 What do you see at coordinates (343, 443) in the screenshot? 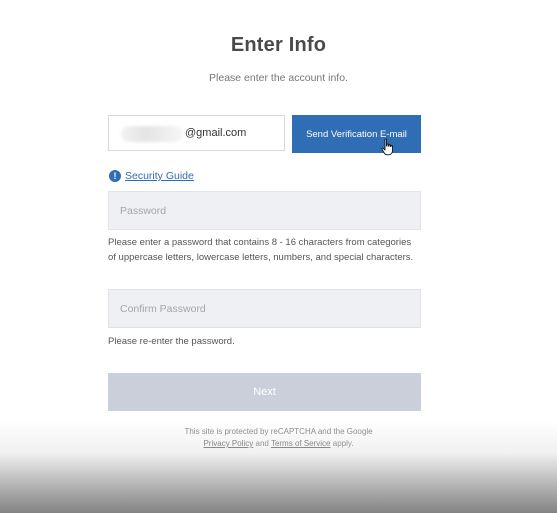
I see `recaptcha-apply-text: apply.` at bounding box center [343, 443].